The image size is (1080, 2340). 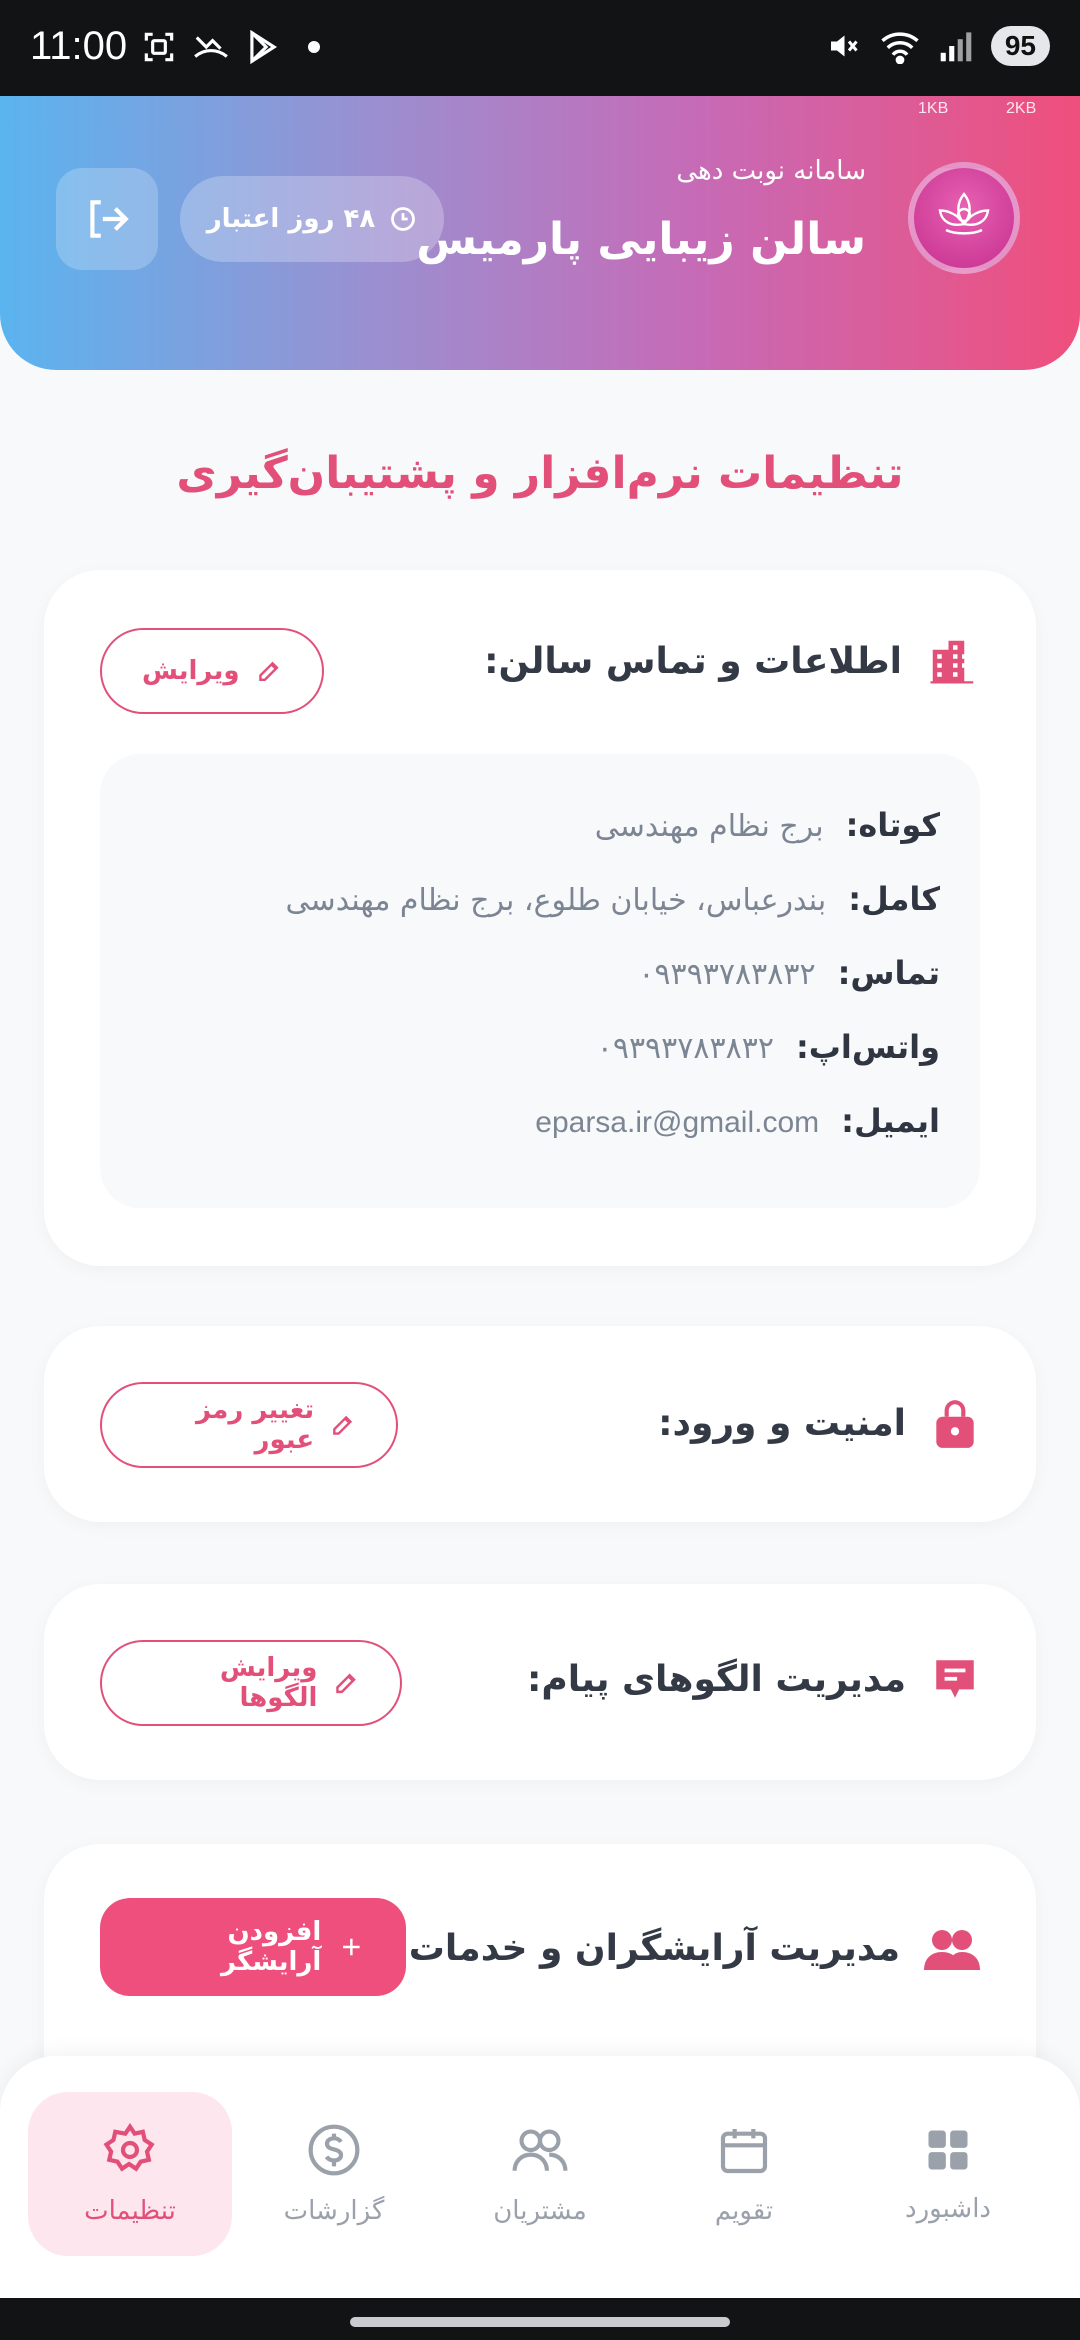 What do you see at coordinates (1021, 108) in the screenshot?
I see `net-speed-down: 2KB` at bounding box center [1021, 108].